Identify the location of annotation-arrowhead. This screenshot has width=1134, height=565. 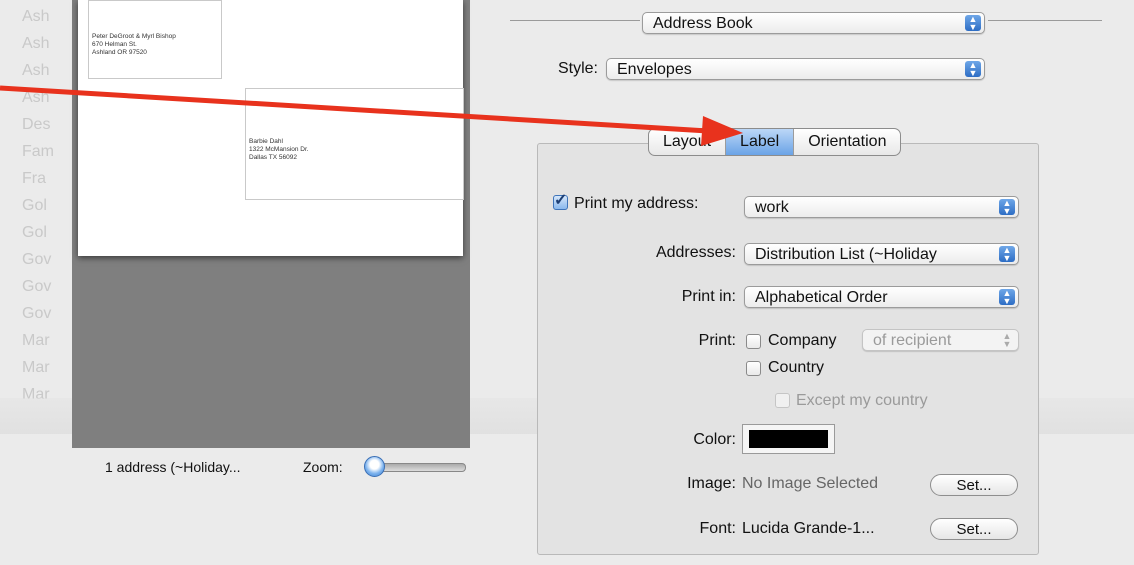
(722, 131).